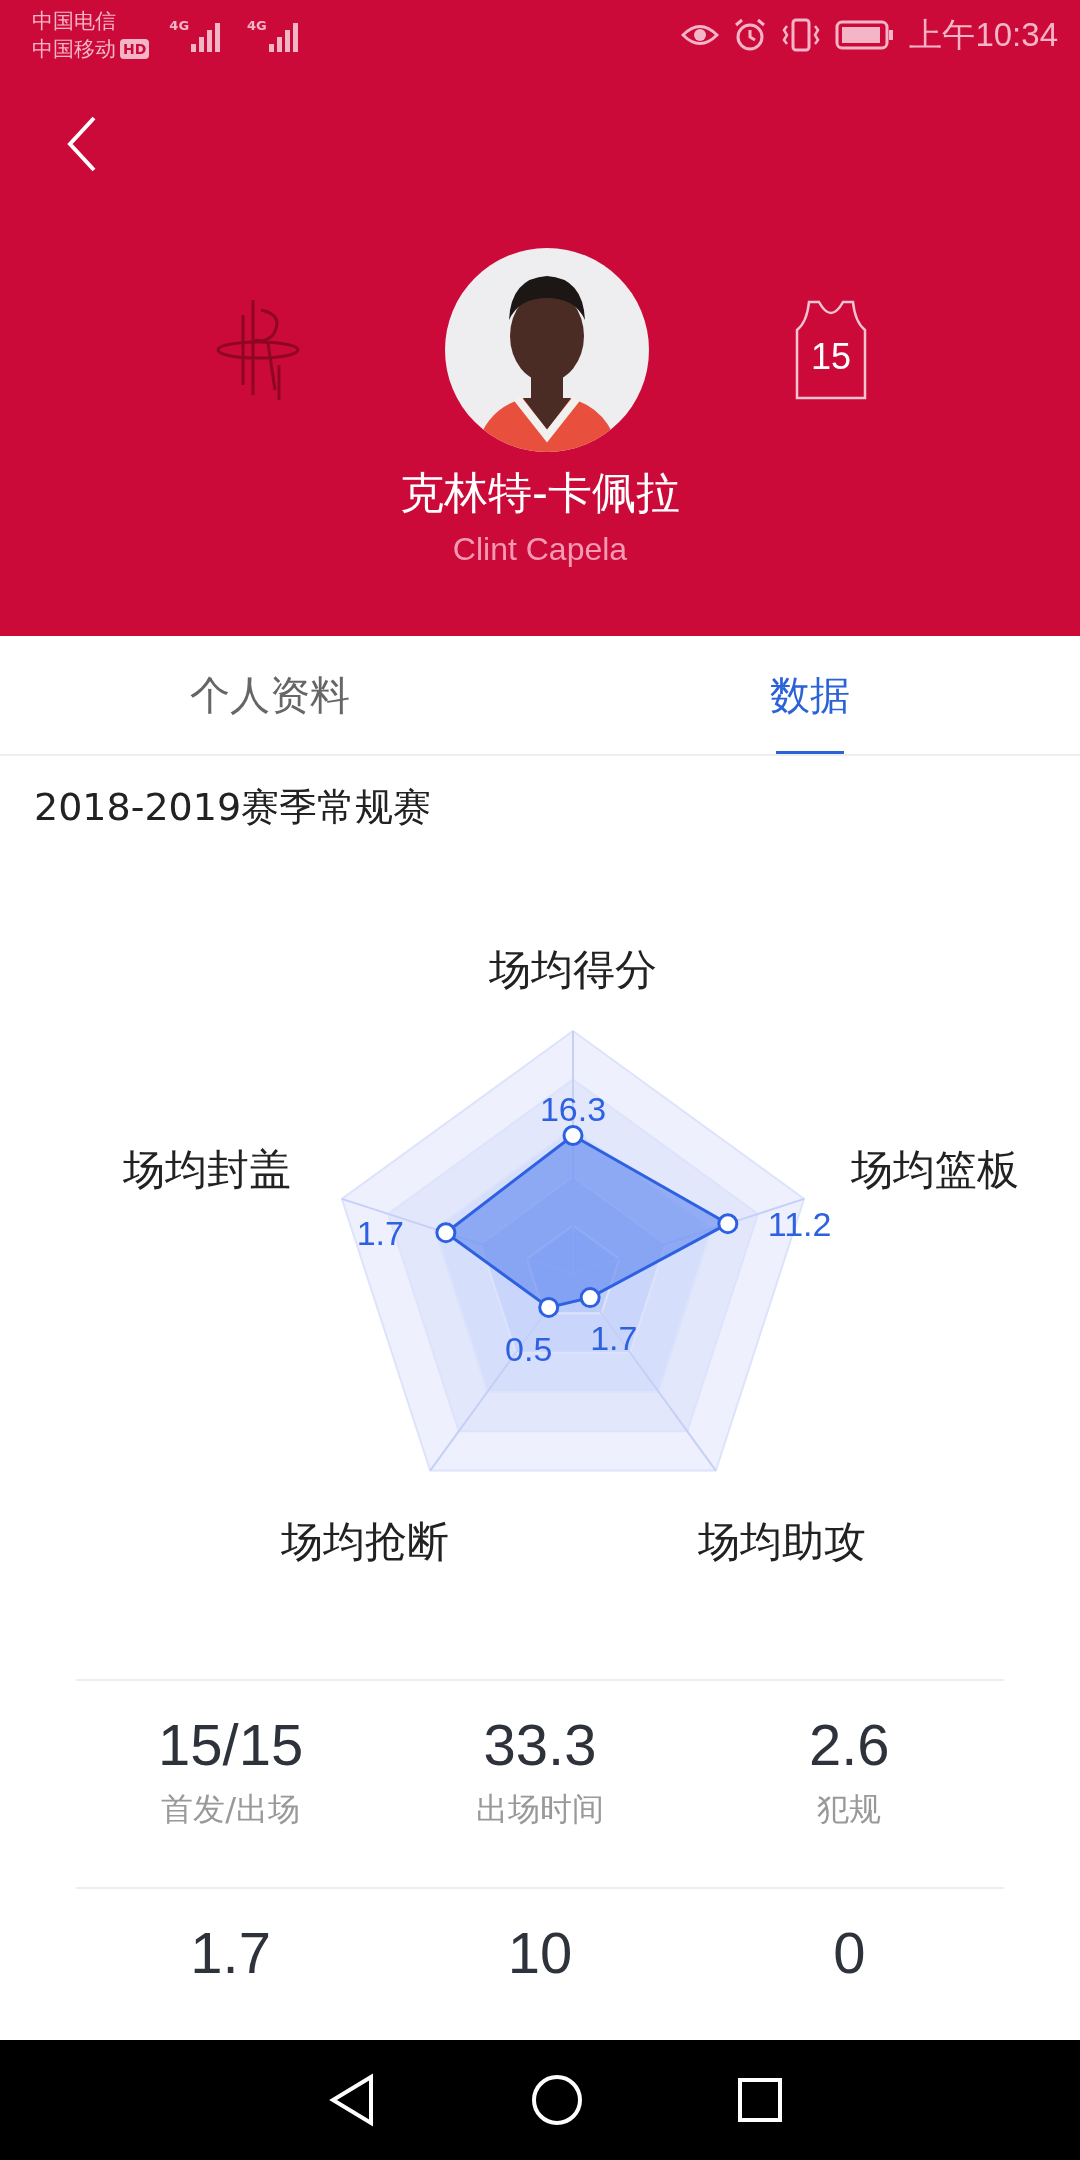 This screenshot has width=1080, height=2160. What do you see at coordinates (233, 807) in the screenshot?
I see `section-title: 2018-2019赛季常规赛` at bounding box center [233, 807].